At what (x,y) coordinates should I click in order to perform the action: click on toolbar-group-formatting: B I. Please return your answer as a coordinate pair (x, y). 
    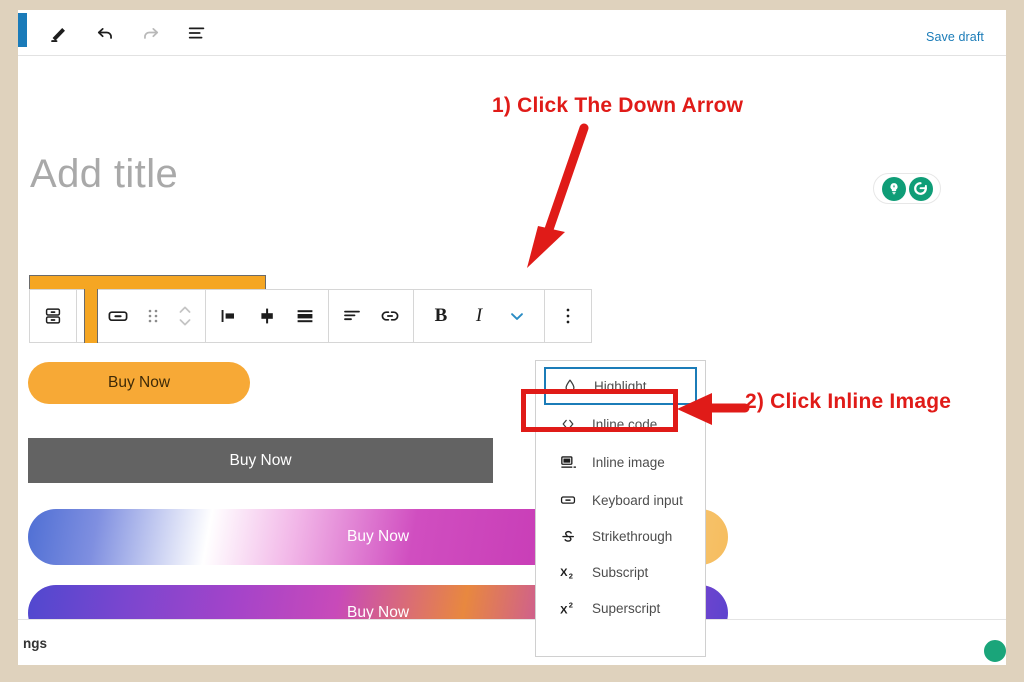
    Looking at the image, I should click on (479, 316).